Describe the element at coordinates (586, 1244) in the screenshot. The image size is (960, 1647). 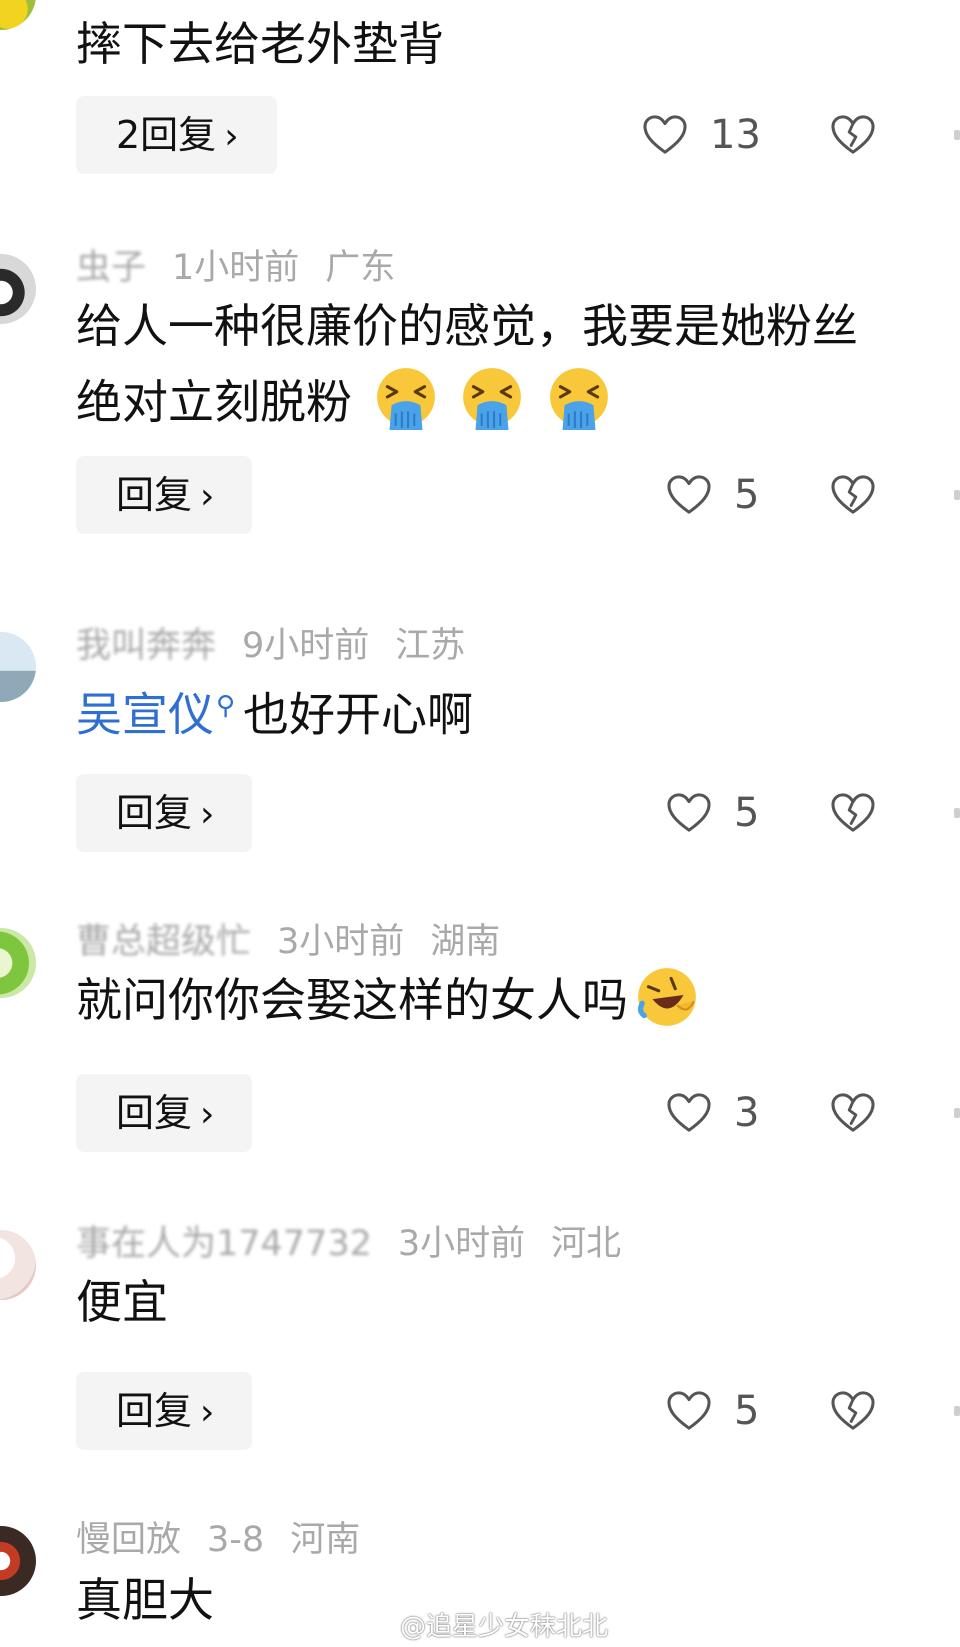
I see `location: 河北` at that location.